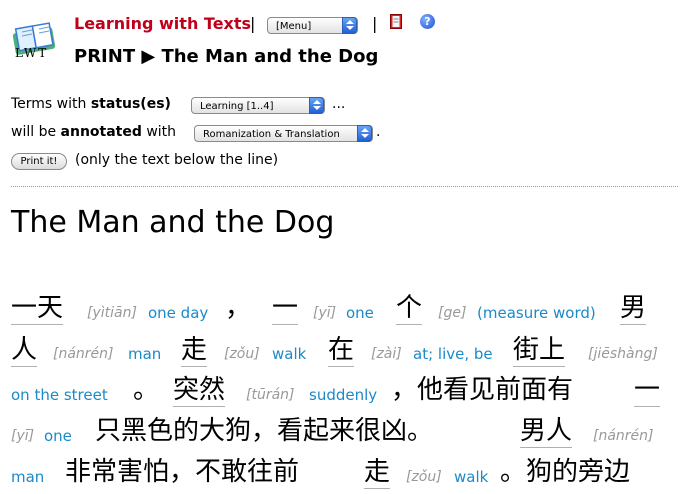  I want to click on term-word: 男, so click(633, 308).